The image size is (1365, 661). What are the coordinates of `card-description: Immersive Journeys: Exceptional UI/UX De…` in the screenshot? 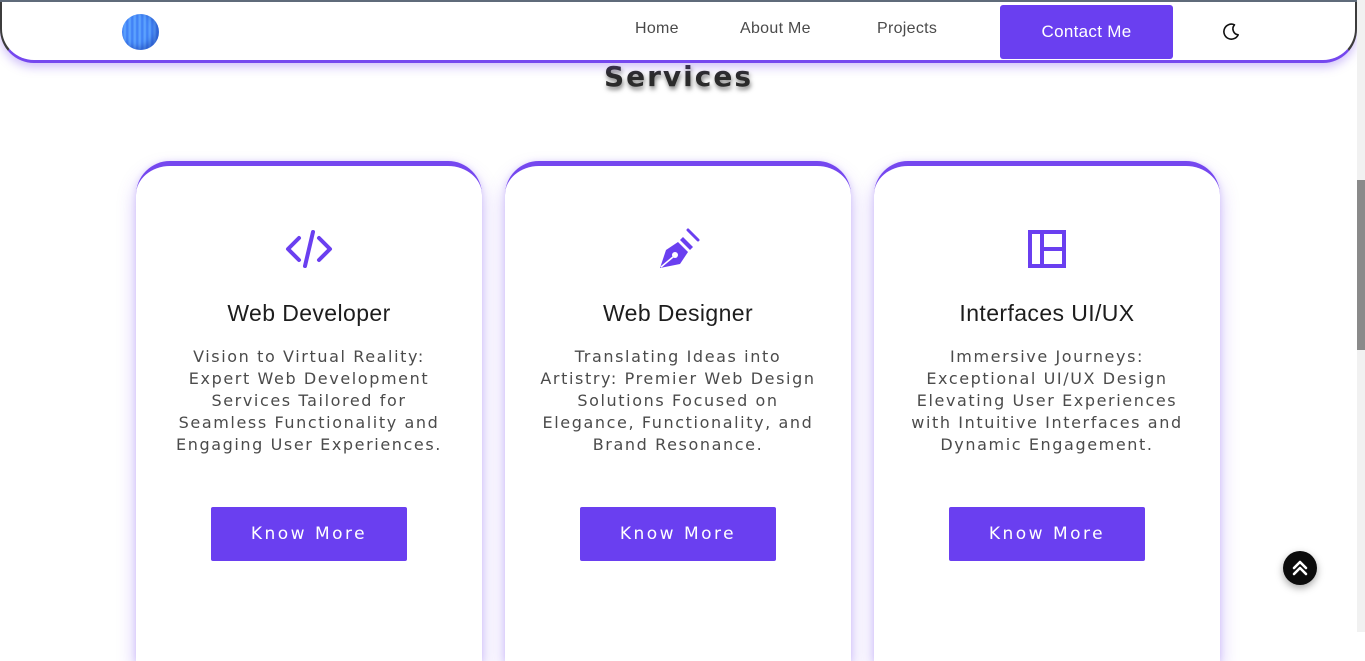 It's located at (1047, 400).